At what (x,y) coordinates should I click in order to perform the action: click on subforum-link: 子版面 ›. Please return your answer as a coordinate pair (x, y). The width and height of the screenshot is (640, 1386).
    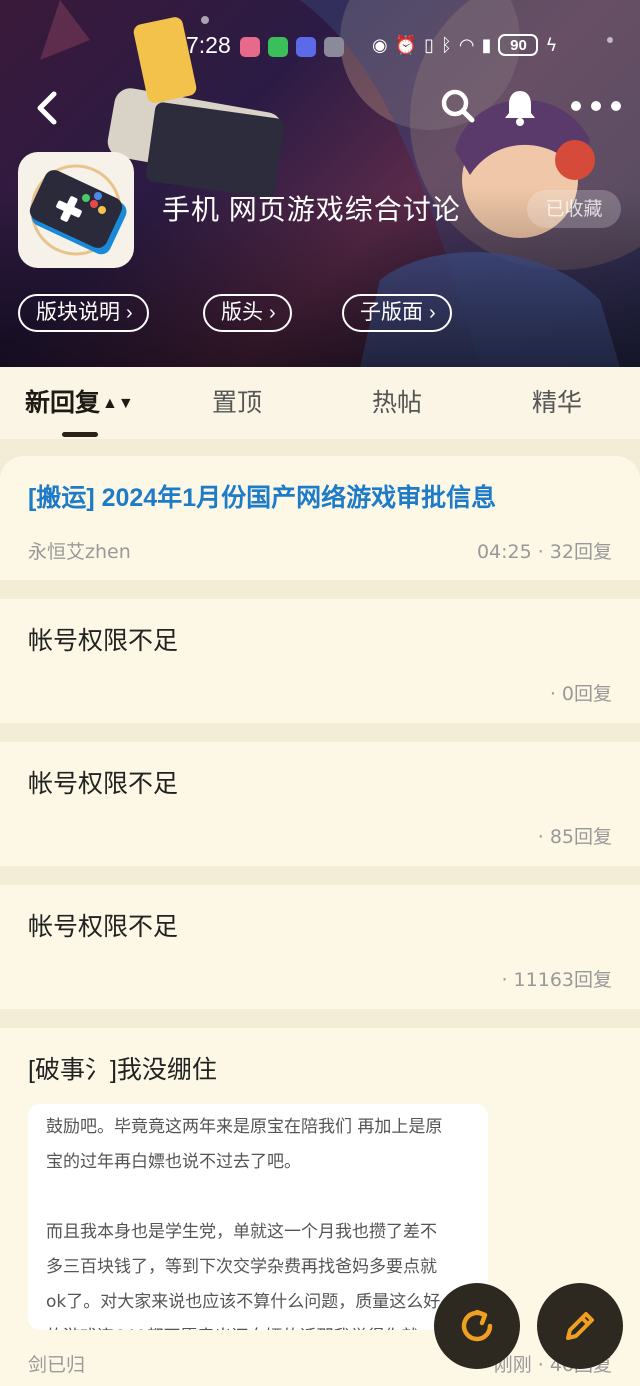
    Looking at the image, I should click on (397, 313).